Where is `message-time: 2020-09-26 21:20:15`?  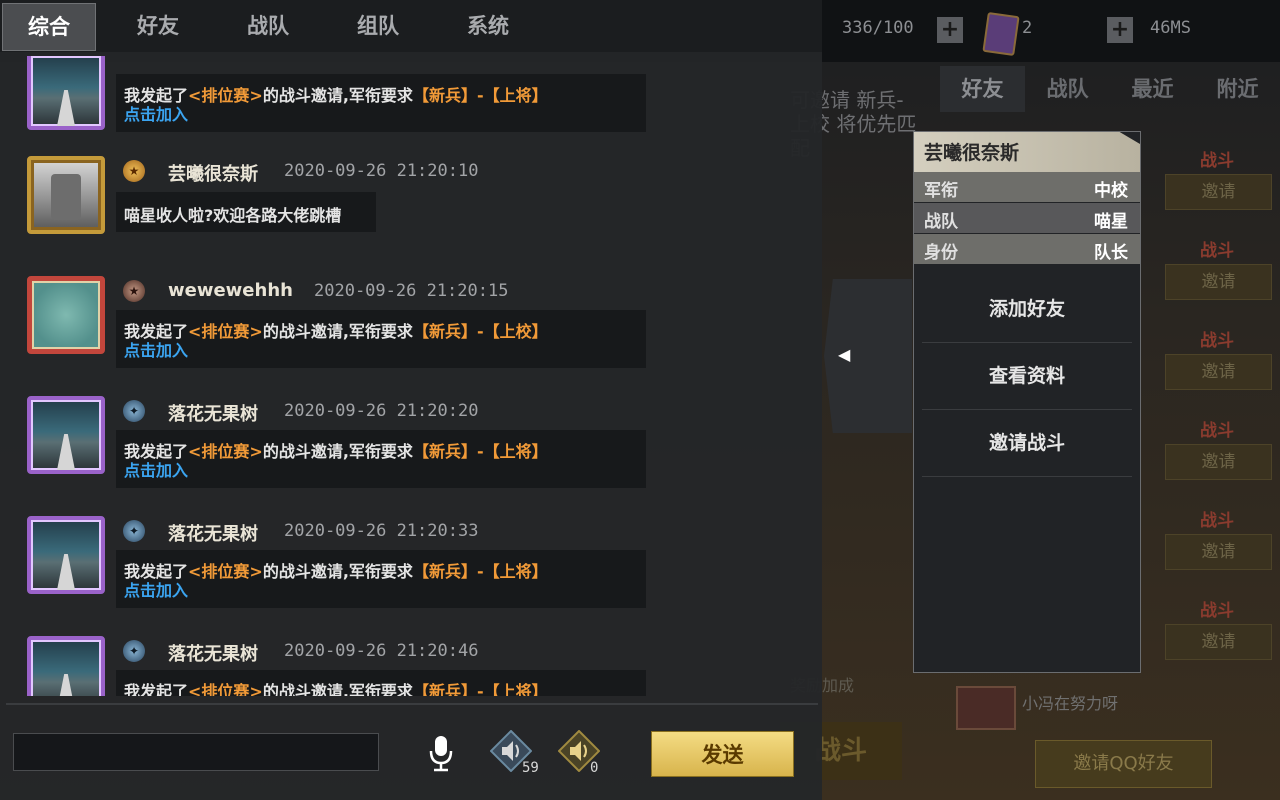
message-time: 2020-09-26 21:20:15 is located at coordinates (411, 291).